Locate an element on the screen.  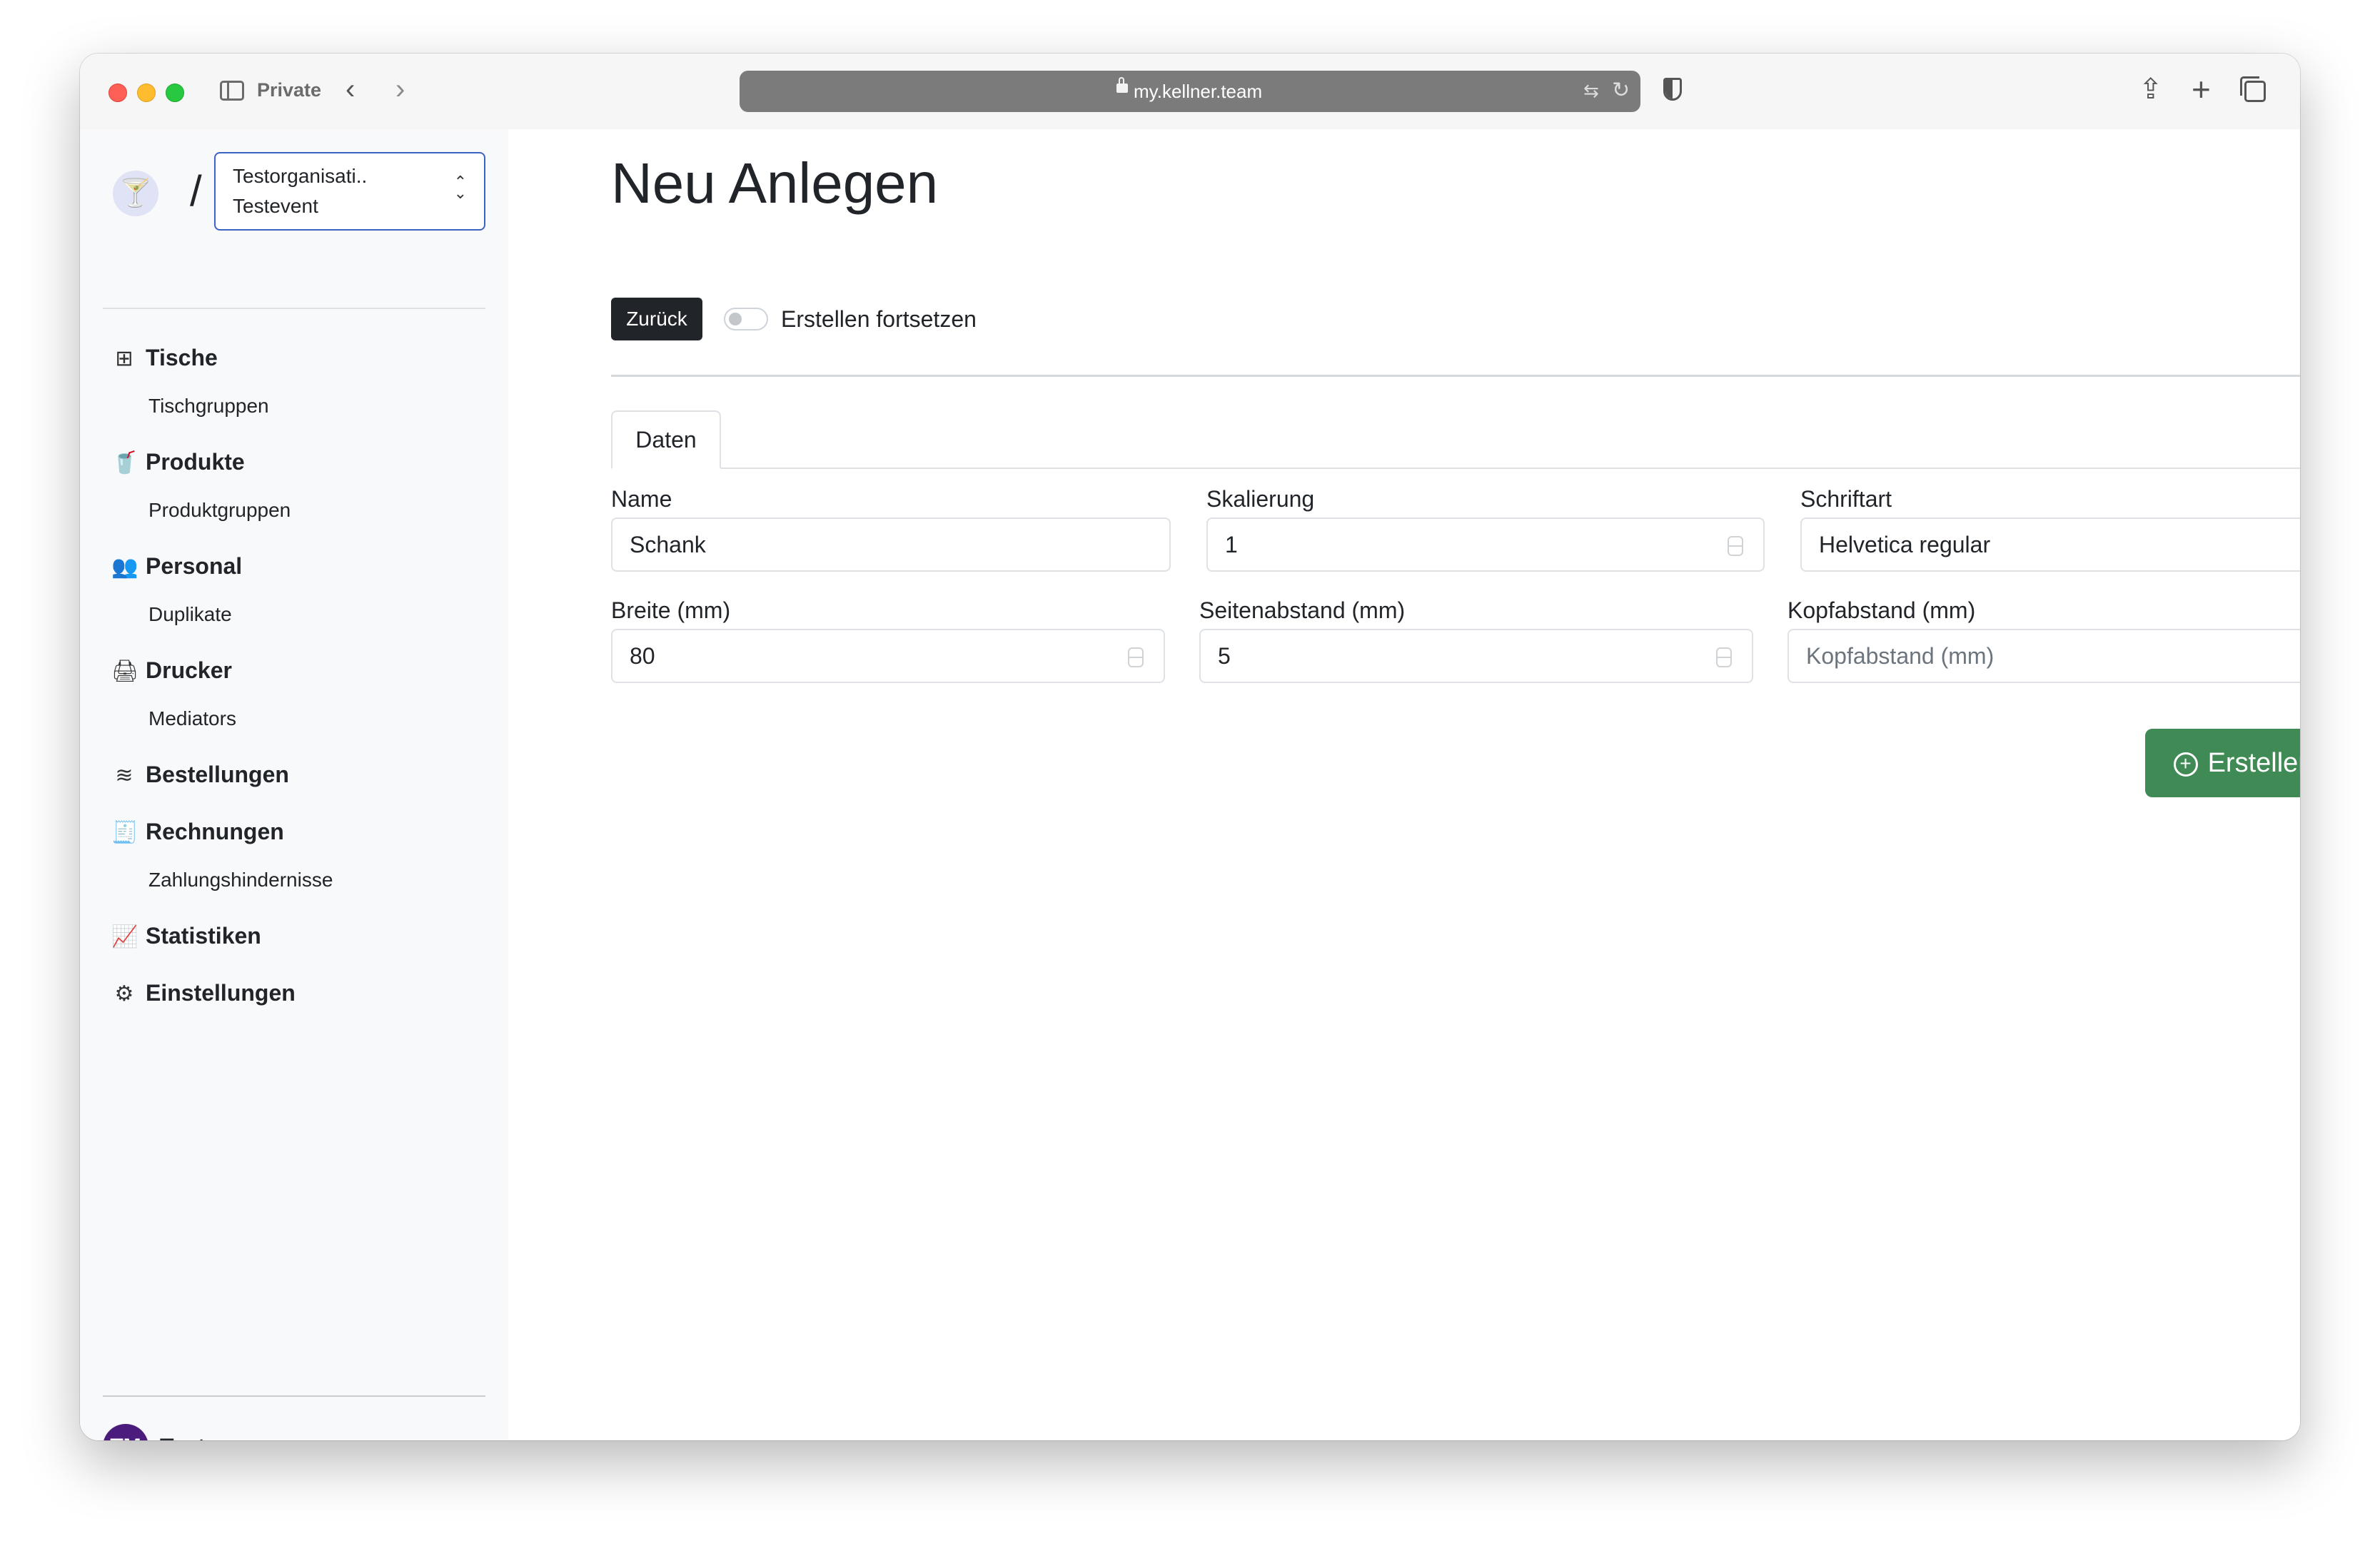
font-label: Schriftart is located at coordinates (1846, 499).